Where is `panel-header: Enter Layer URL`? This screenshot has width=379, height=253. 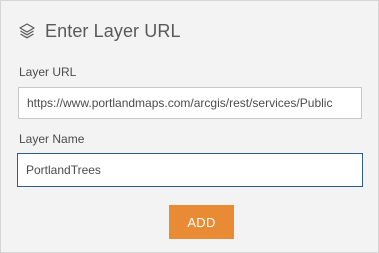 panel-header: Enter Layer URL is located at coordinates (99, 31).